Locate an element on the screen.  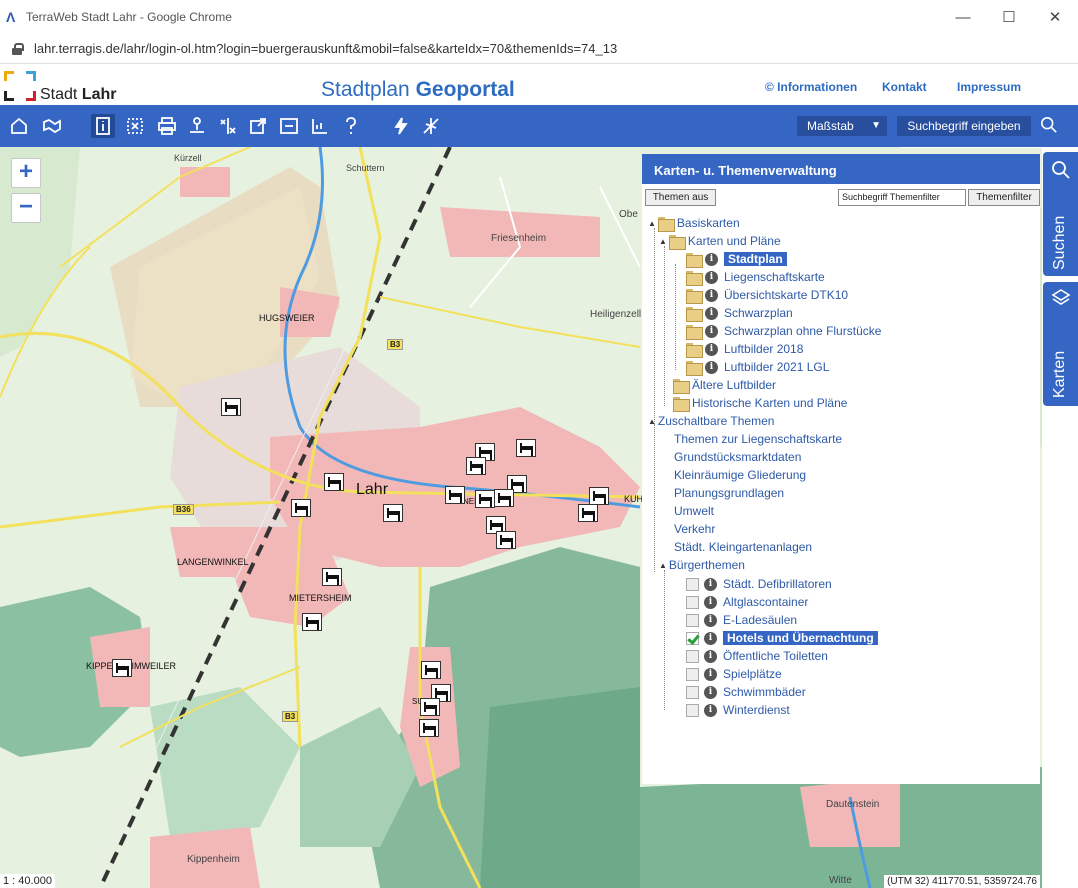
stadt-lahr-logo: Stadt Lahr is located at coordinates (64, 87).